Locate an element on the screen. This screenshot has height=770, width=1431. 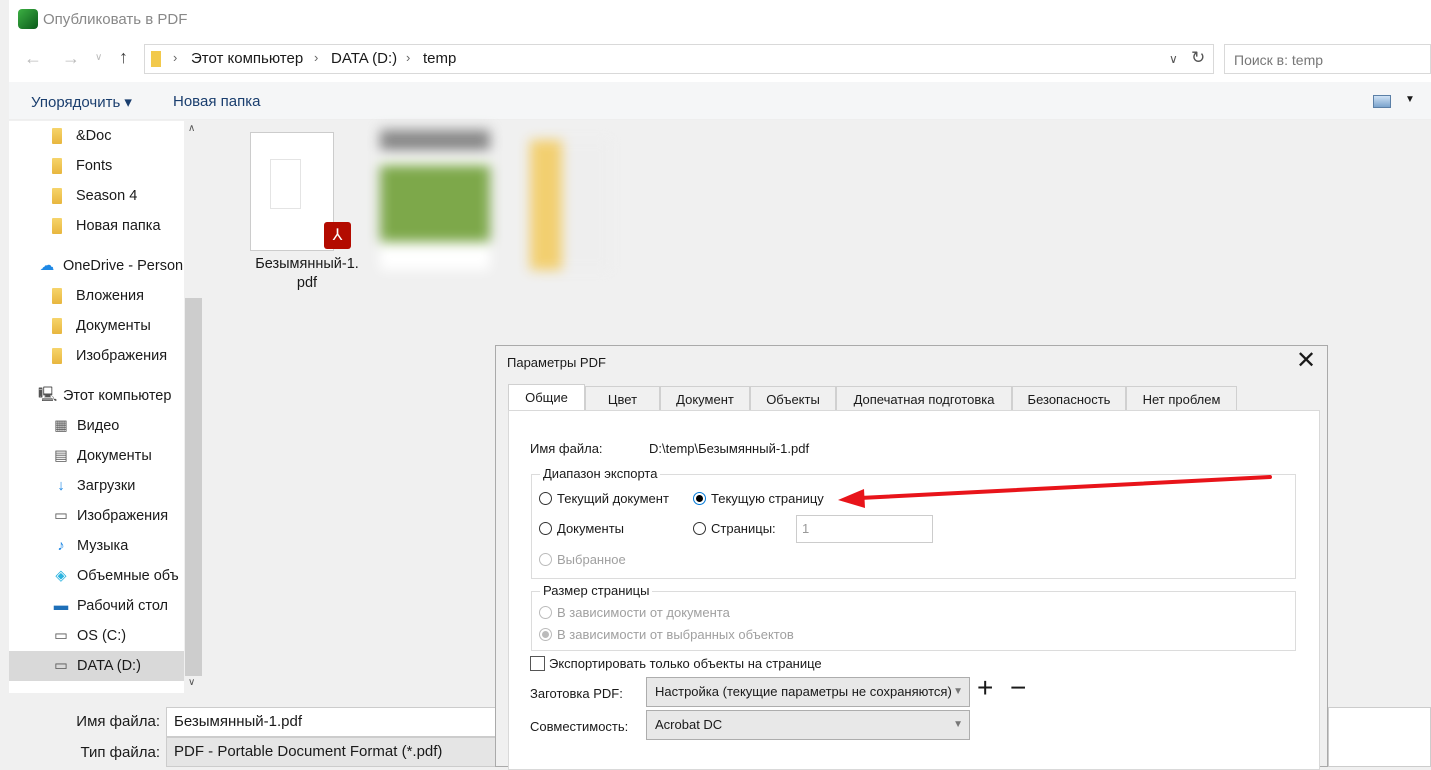
preset-label: Заготовка PDF: is located at coordinates (576, 693).